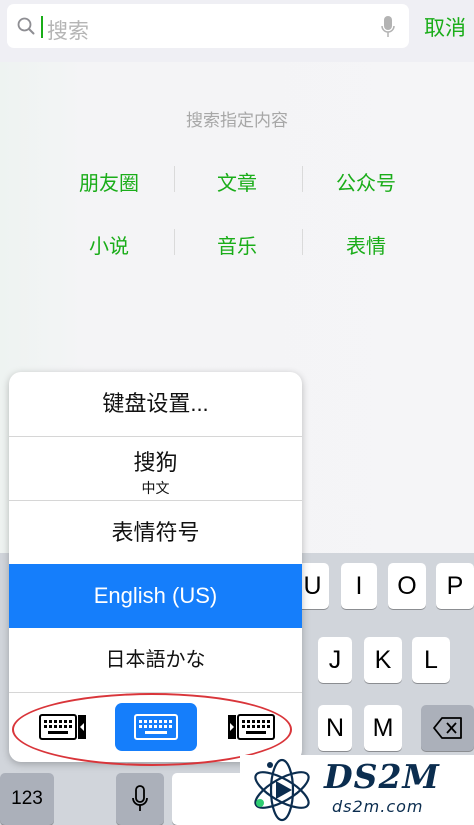 This screenshot has height=825, width=474. Describe the element at coordinates (445, 27) in the screenshot. I see `cancel-button: 取消` at that location.